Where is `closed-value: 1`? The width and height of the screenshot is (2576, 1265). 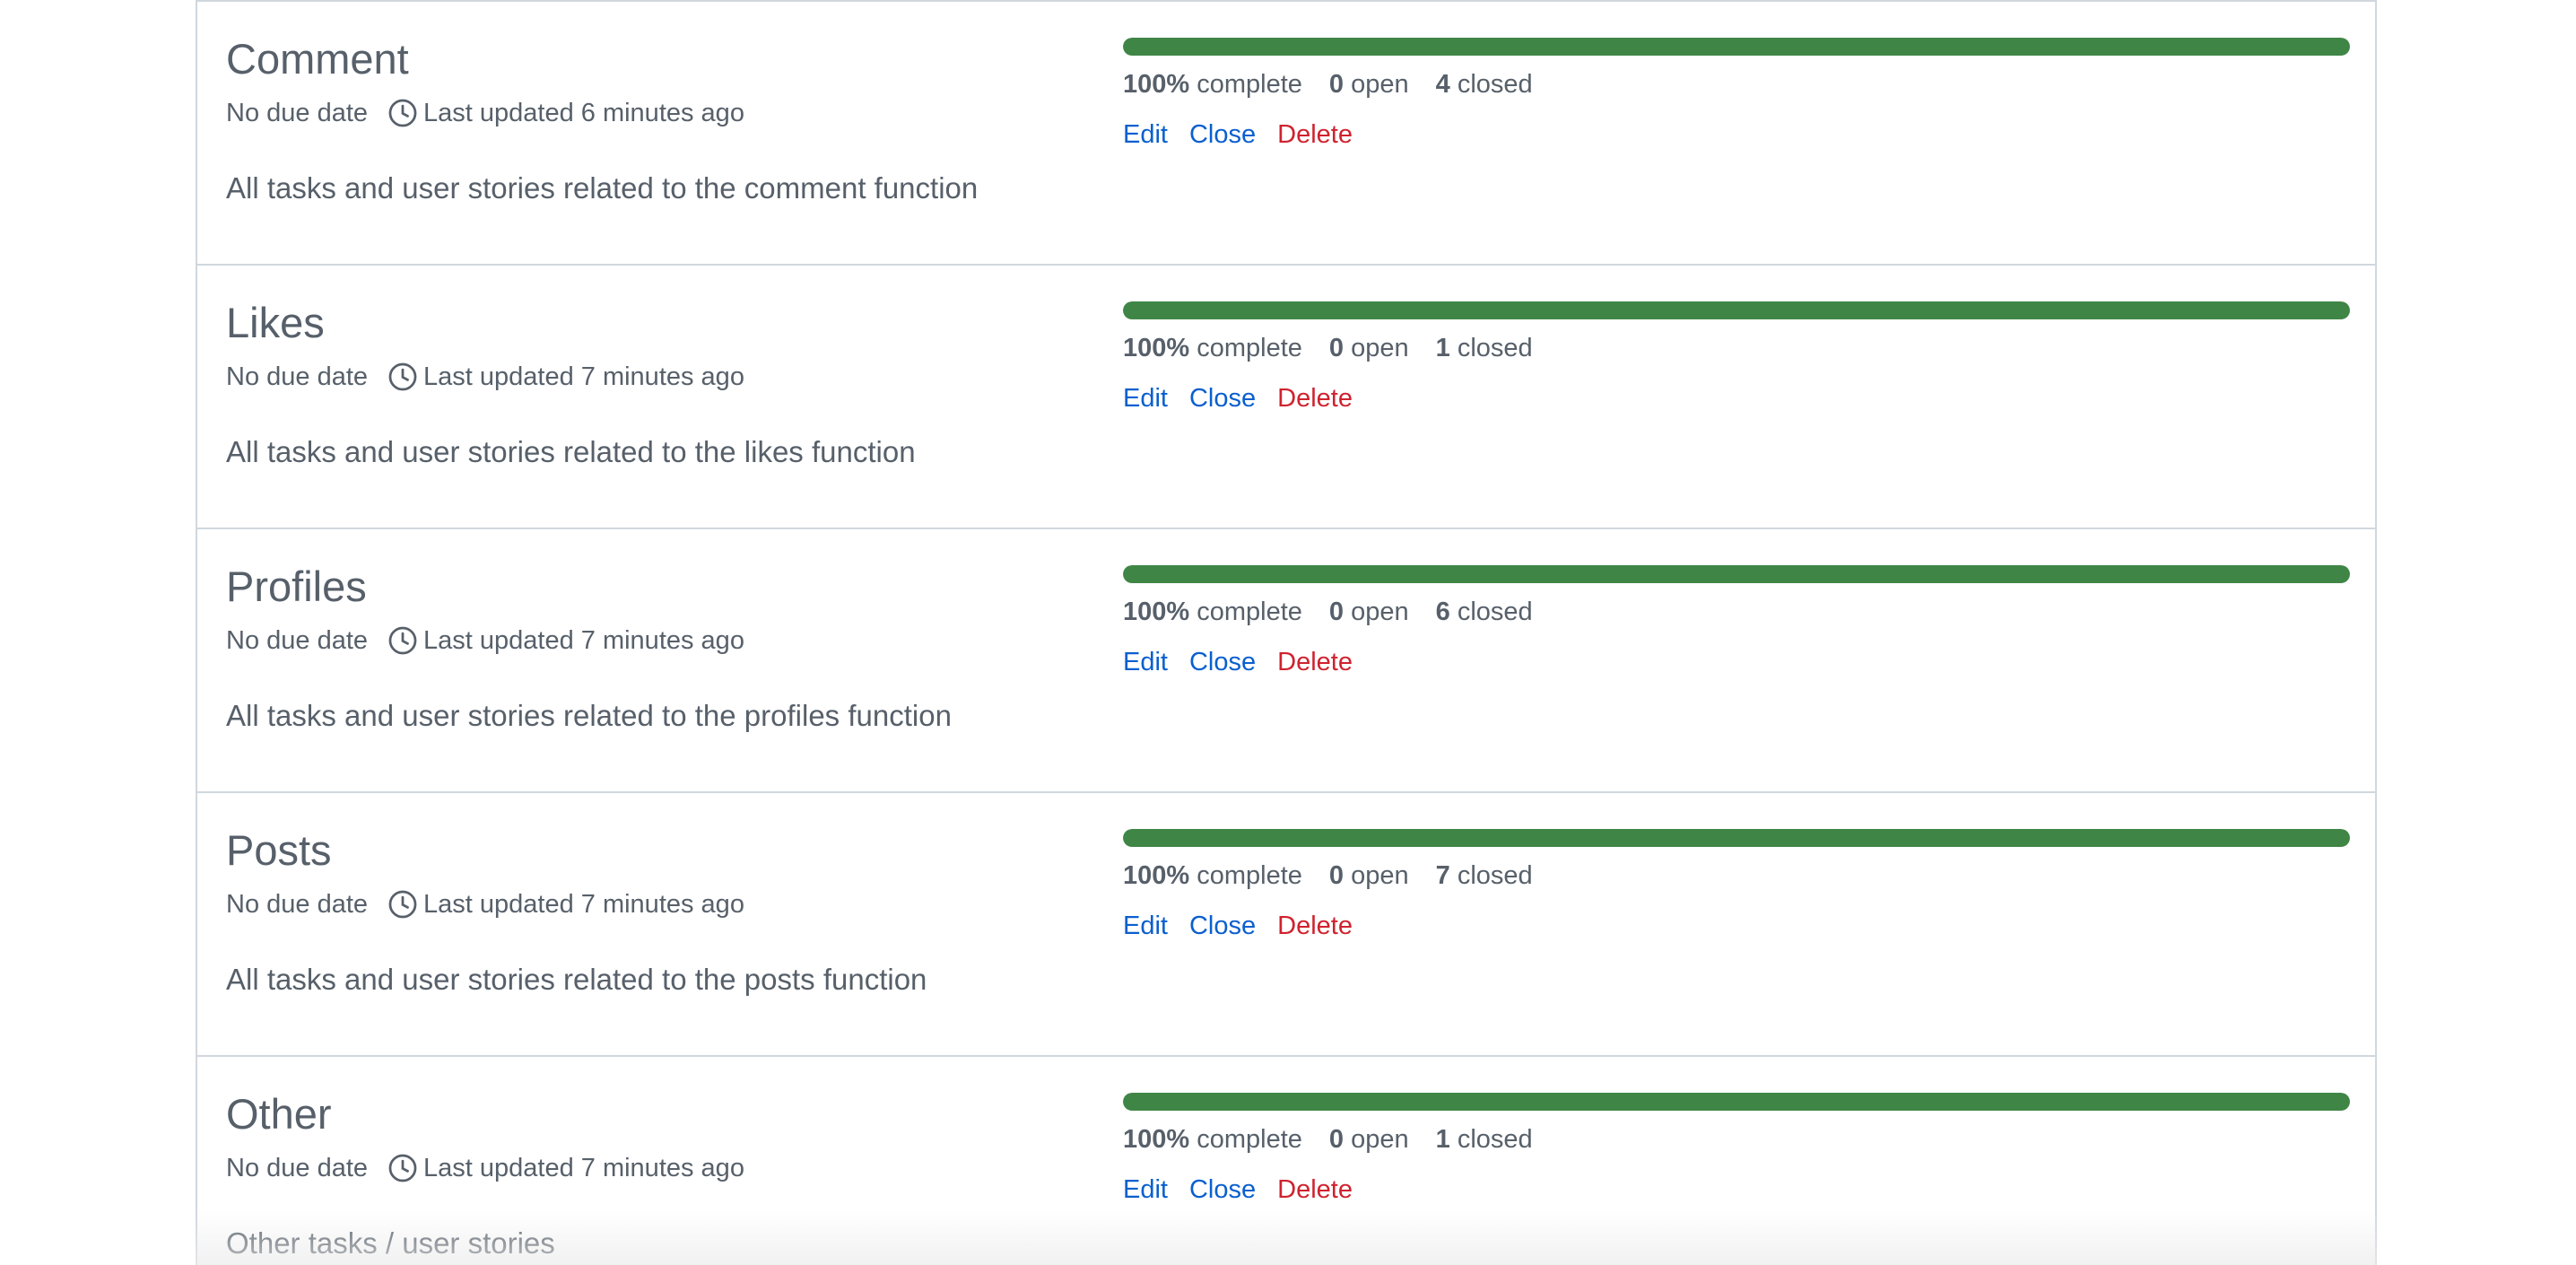 closed-value: 1 is located at coordinates (1442, 348).